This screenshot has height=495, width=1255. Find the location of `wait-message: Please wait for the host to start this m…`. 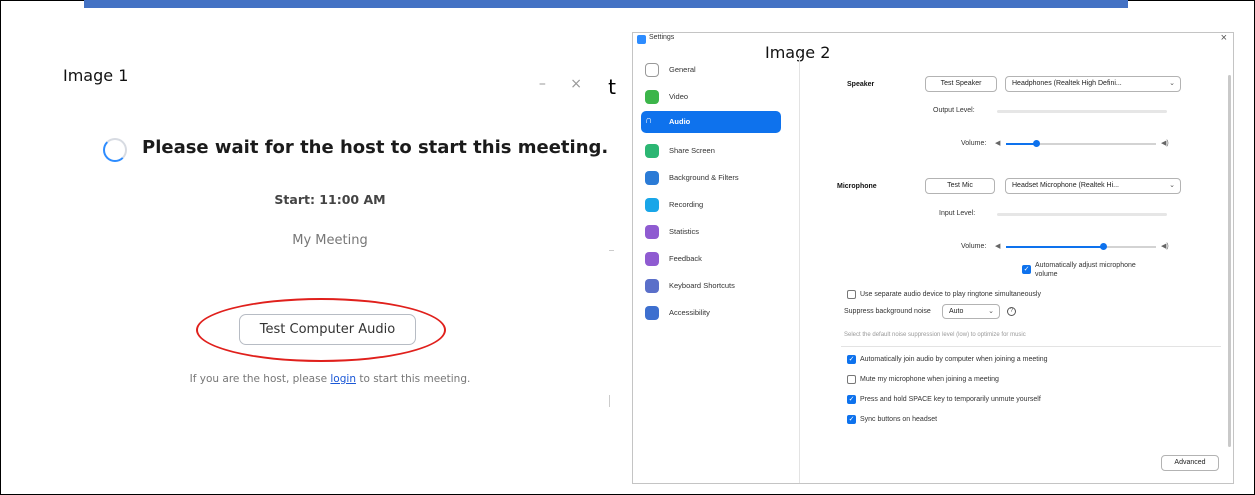

wait-message: Please wait for the host to start this m… is located at coordinates (375, 147).